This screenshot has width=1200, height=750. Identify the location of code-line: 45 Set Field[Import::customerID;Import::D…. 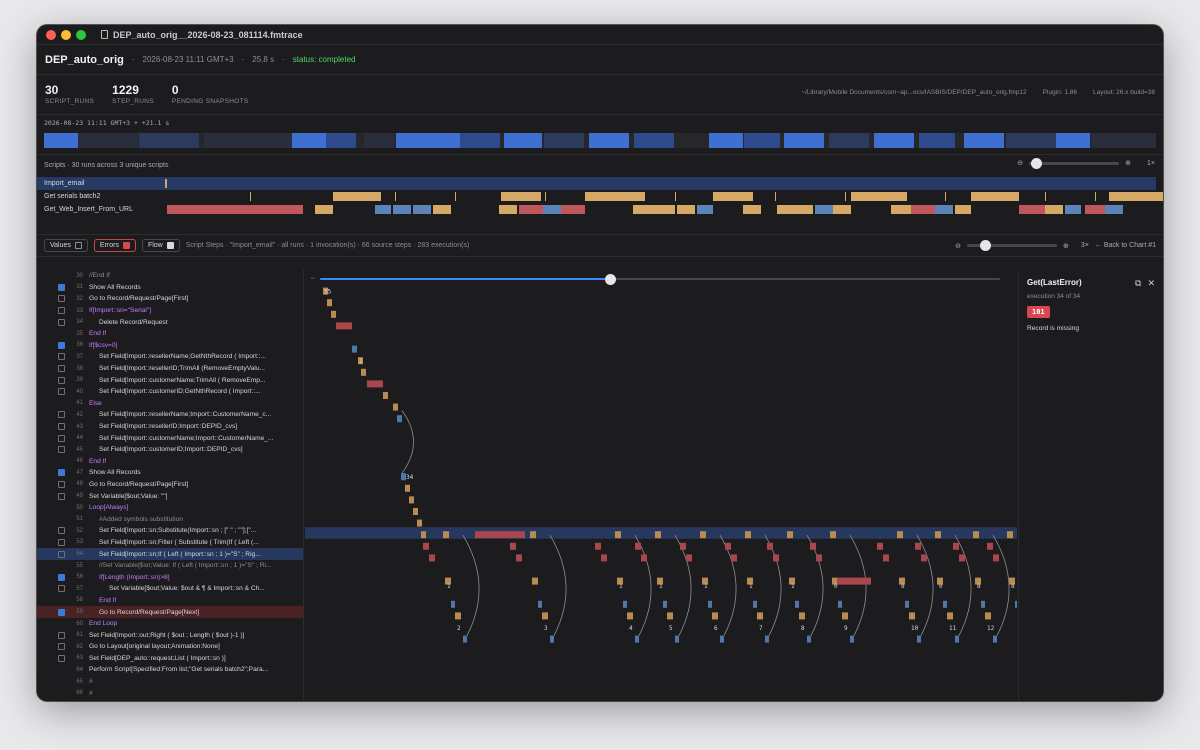
(170, 450).